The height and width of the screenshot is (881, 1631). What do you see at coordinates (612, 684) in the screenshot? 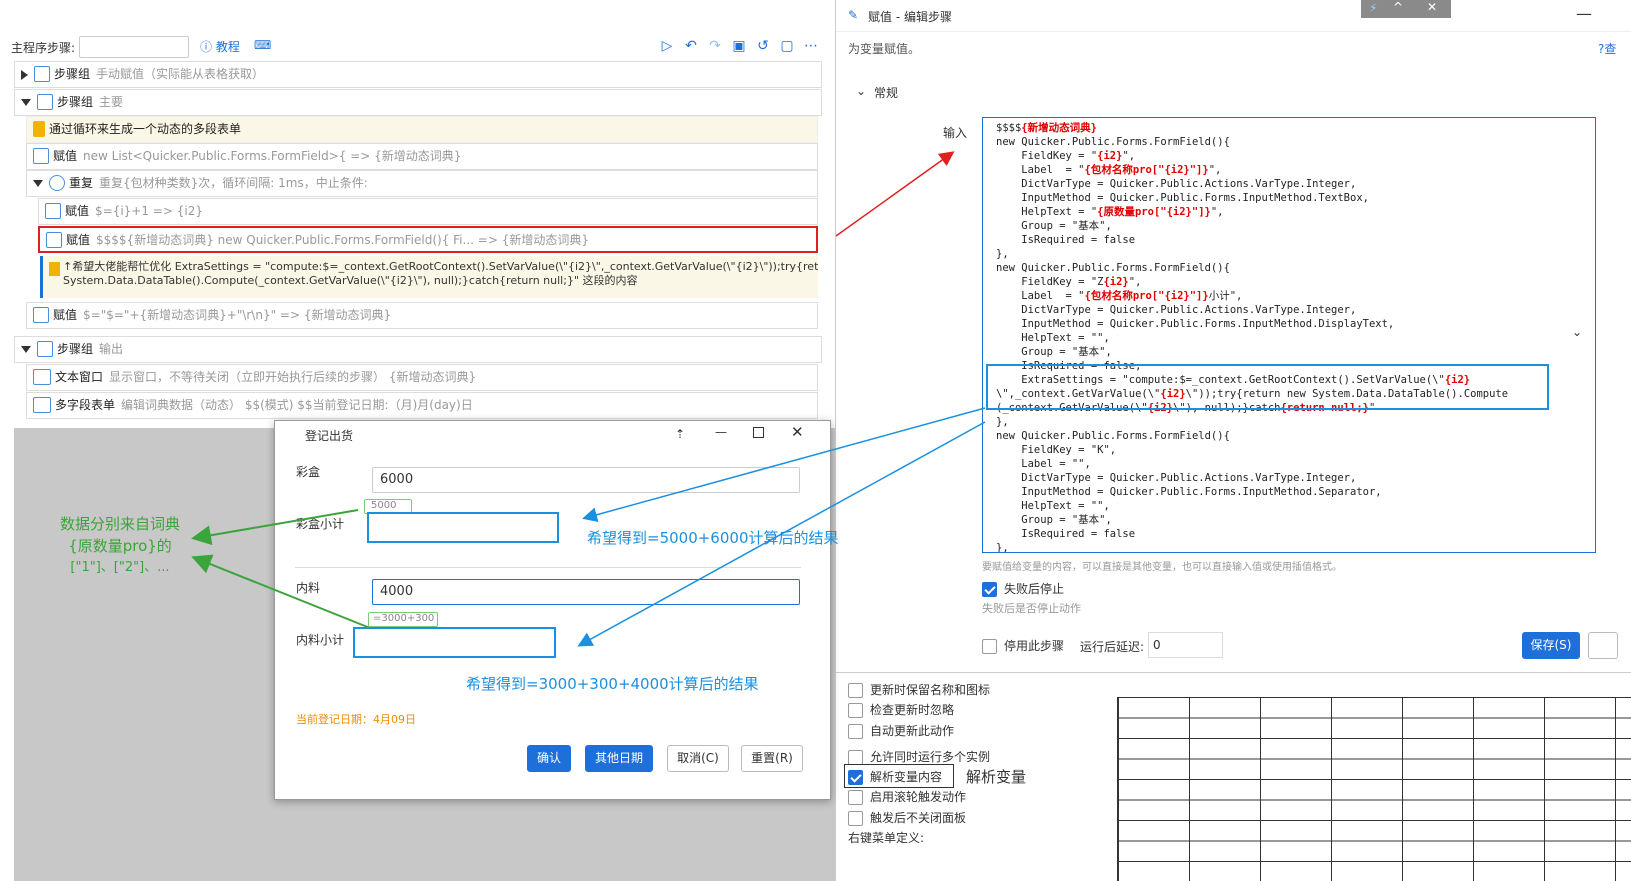
I see `annotation-2: 希望得到=3000+300+4000计算后的结果` at bounding box center [612, 684].